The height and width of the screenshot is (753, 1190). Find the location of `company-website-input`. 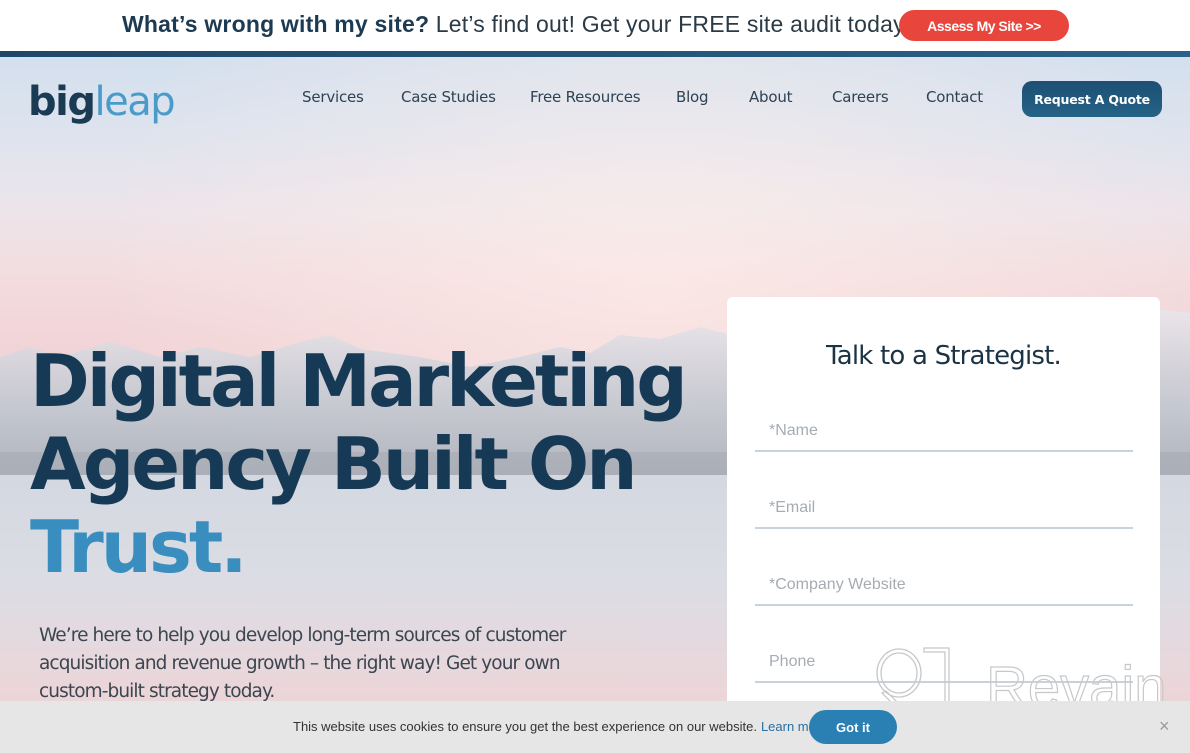

company-website-input is located at coordinates (944, 585).